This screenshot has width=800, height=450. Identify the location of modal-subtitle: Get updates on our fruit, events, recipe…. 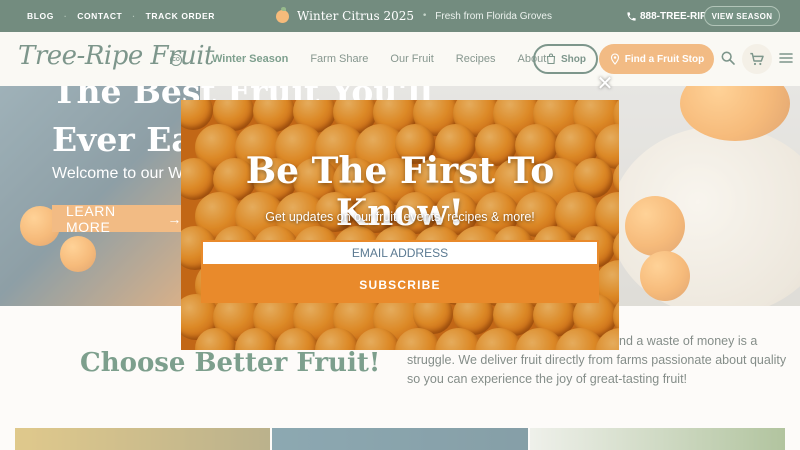
(400, 217).